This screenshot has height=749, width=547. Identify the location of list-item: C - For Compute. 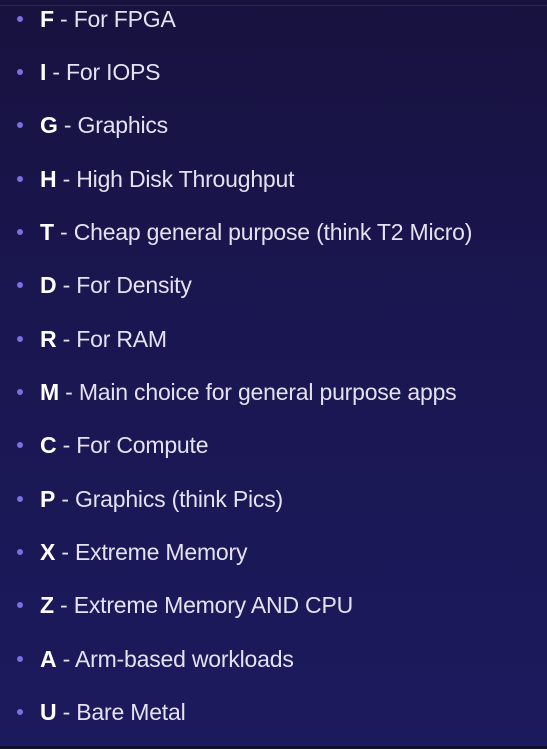
(273, 445).